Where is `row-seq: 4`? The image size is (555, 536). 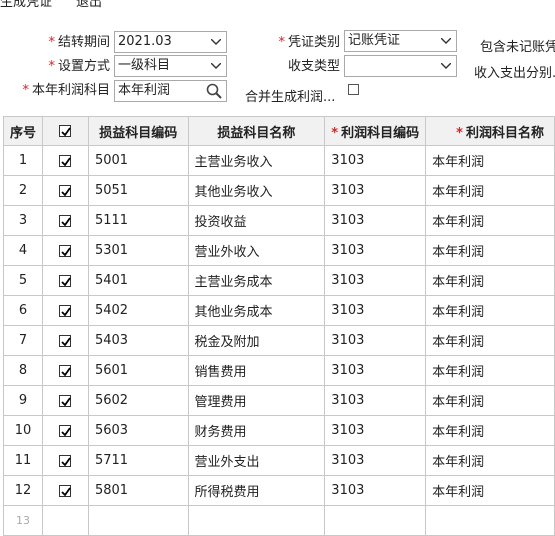 row-seq: 4 is located at coordinates (23, 250).